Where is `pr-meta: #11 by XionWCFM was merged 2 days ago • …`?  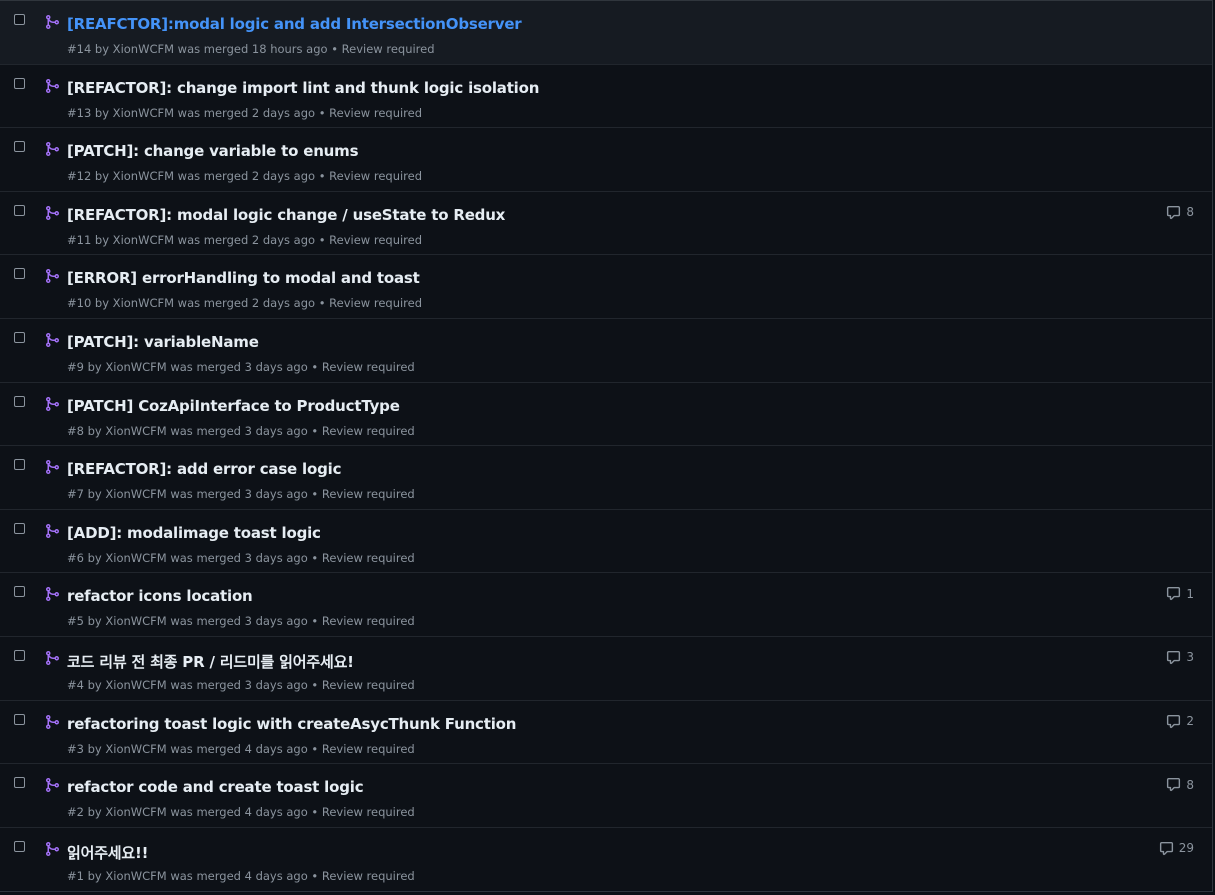 pr-meta: #11 by XionWCFM was merged 2 days ago • … is located at coordinates (245, 239).